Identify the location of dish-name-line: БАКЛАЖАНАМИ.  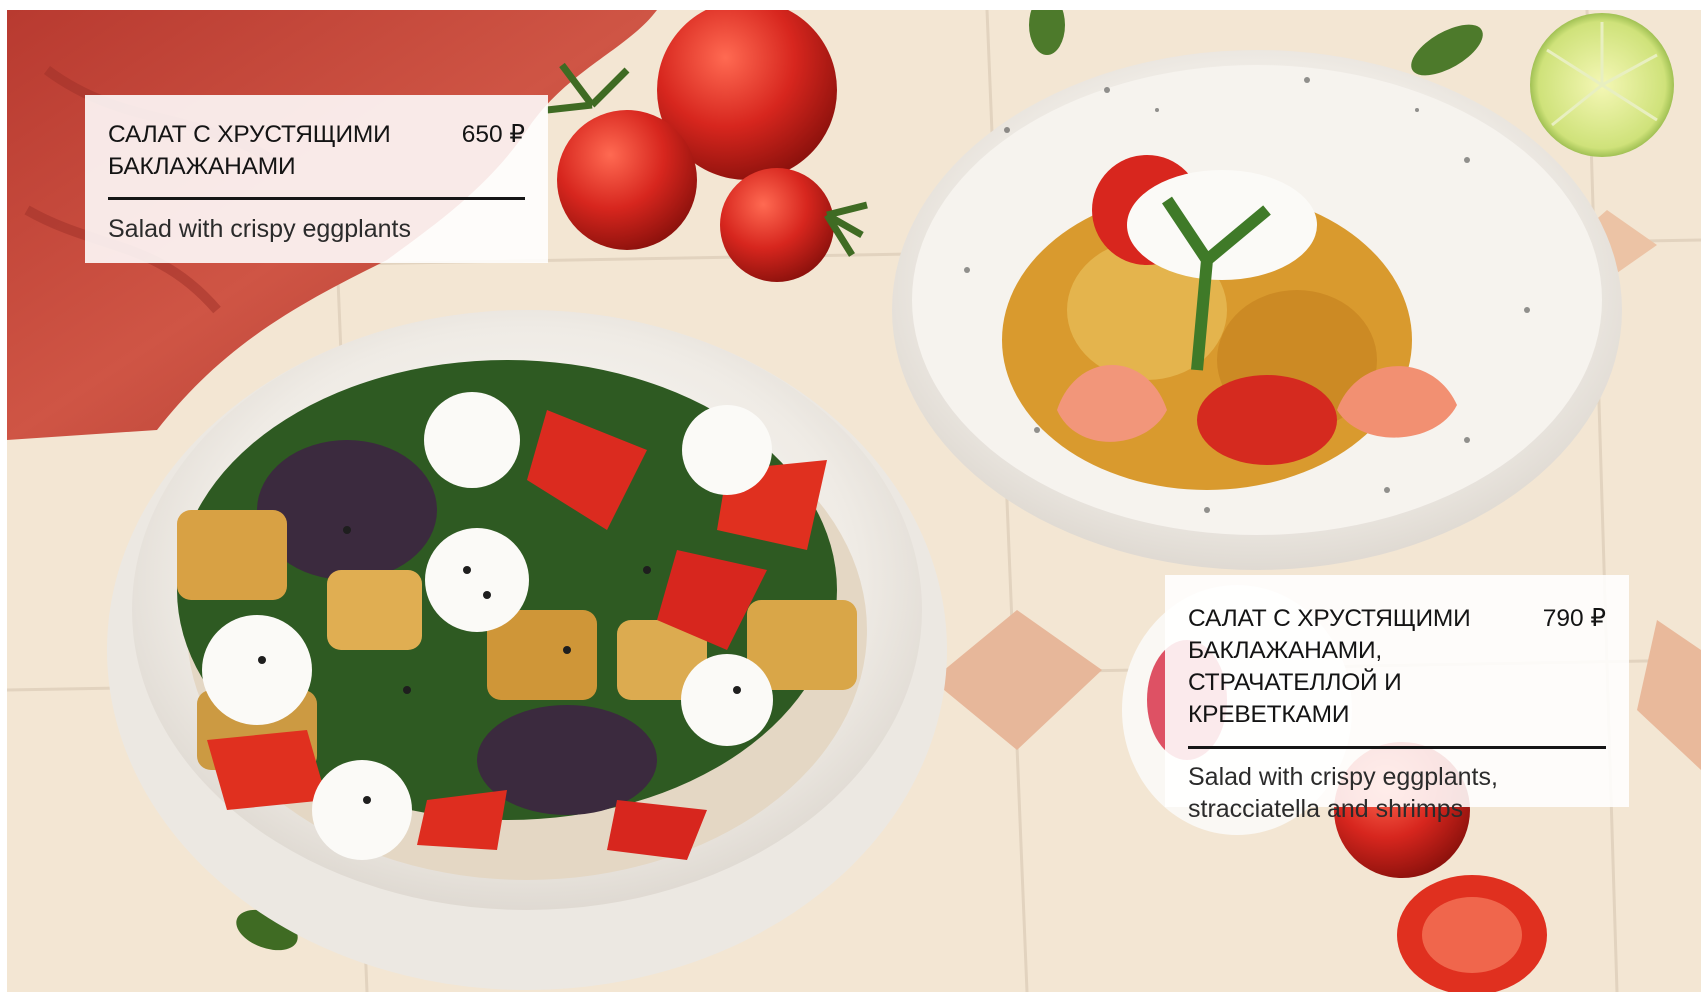
(202, 166).